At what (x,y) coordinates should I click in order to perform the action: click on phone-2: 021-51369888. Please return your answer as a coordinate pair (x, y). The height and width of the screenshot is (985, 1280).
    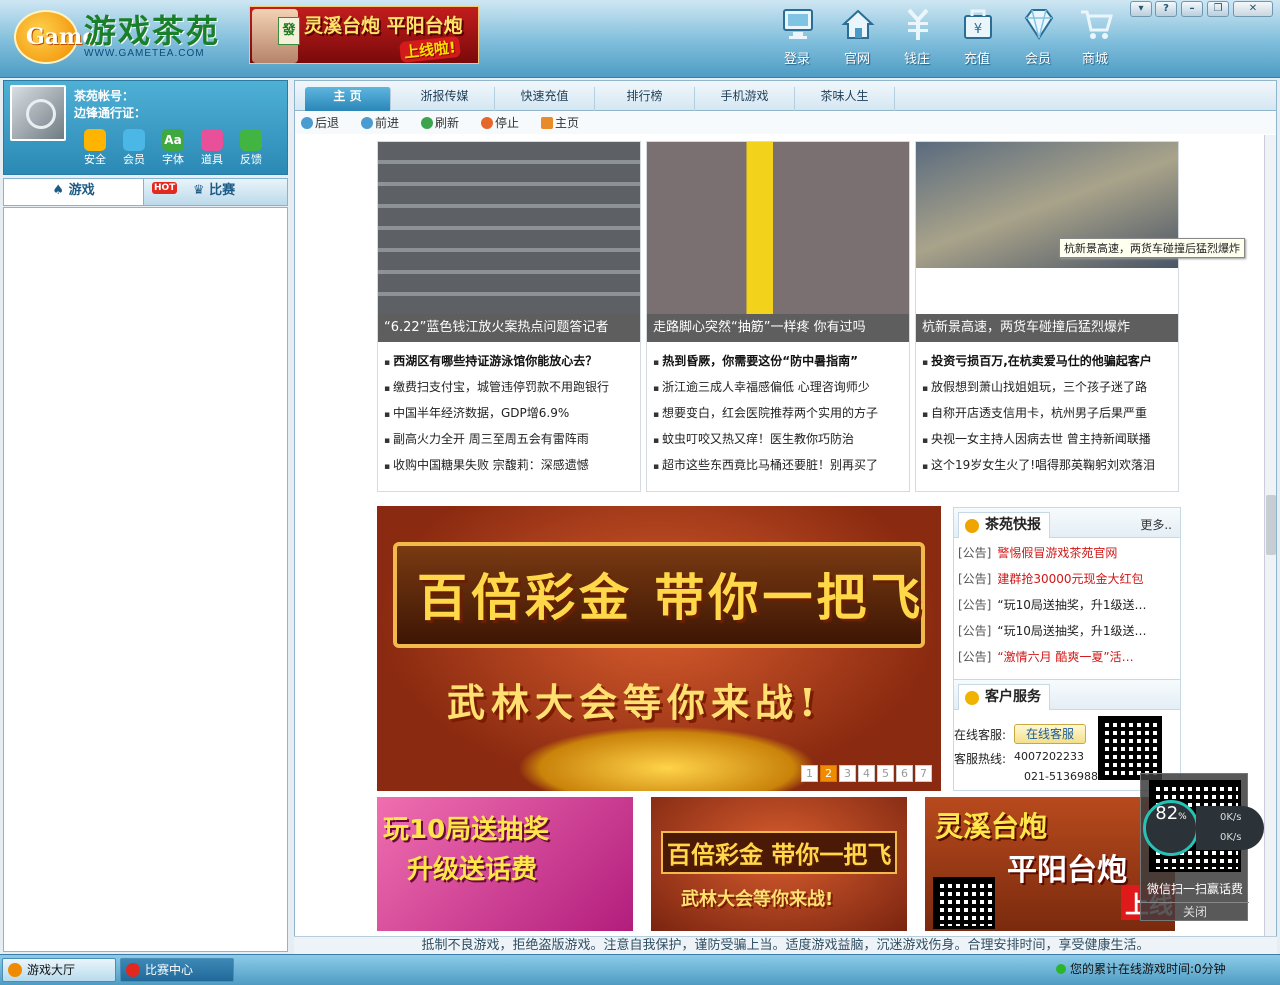
    Looking at the image, I should click on (1064, 776).